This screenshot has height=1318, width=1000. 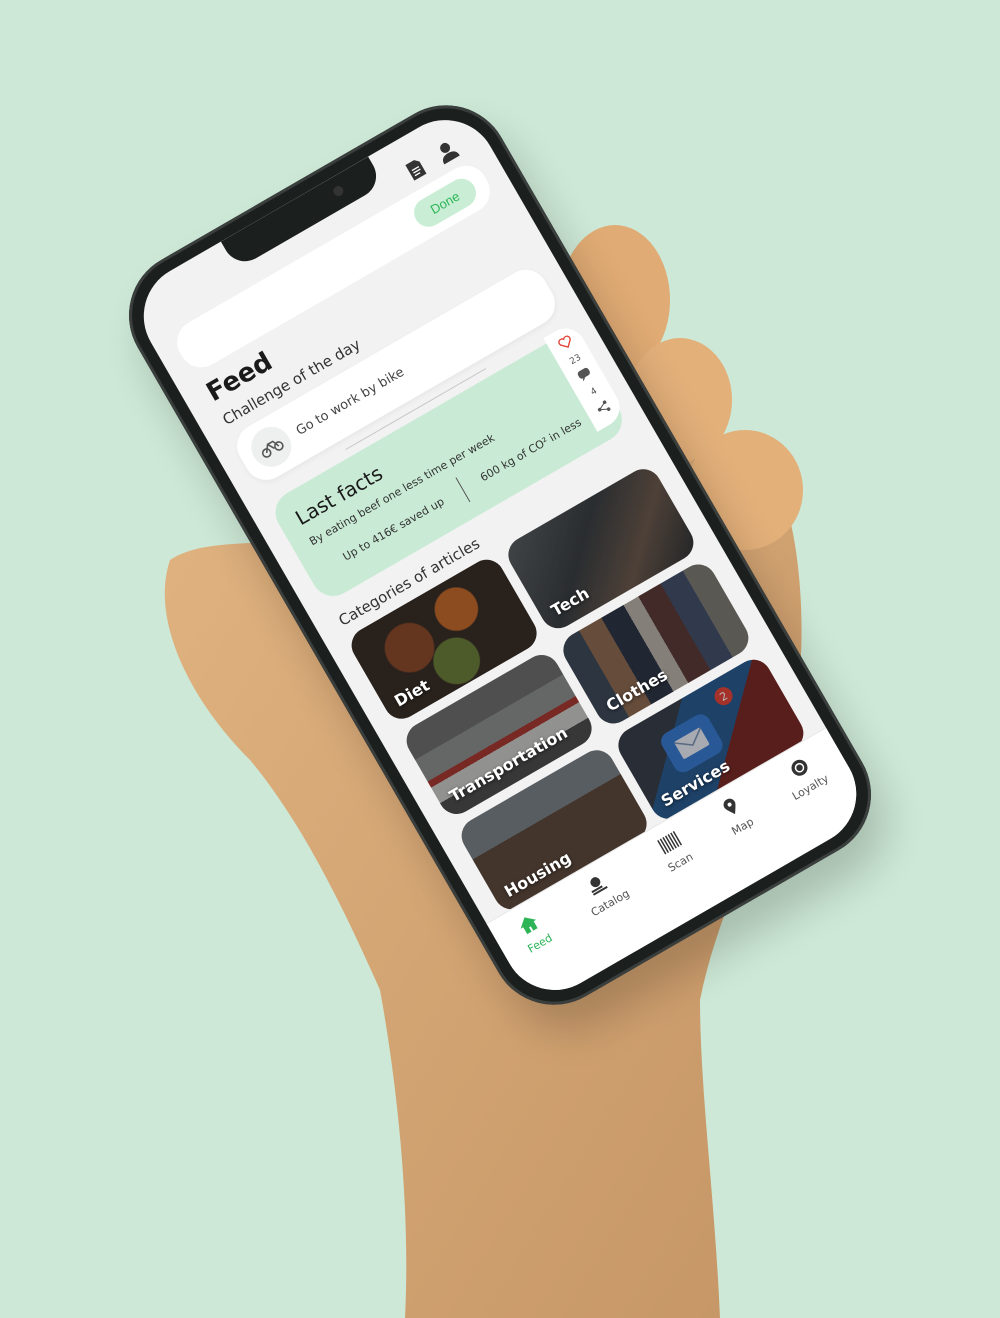 What do you see at coordinates (567, 344) in the screenshot?
I see `heart-icon` at bounding box center [567, 344].